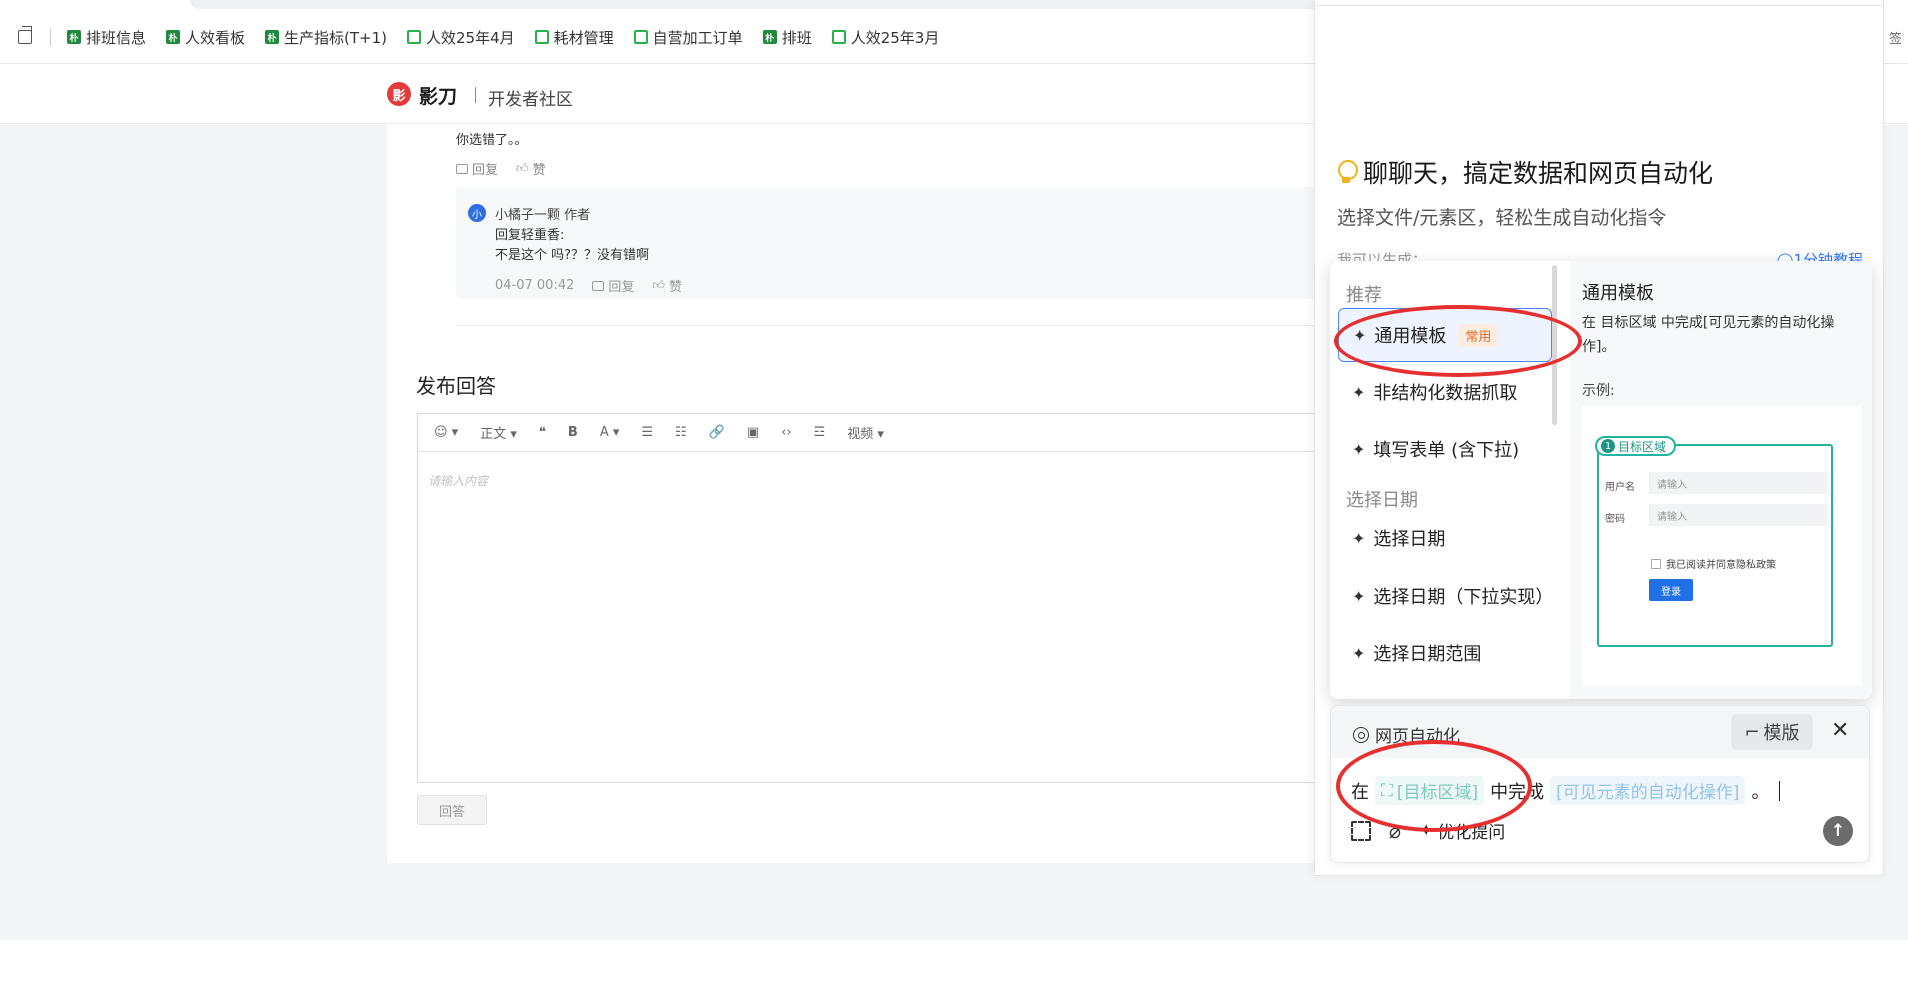 This screenshot has height=992, width=1908. I want to click on bookmarks-overflow: 签, so click(1895, 37).